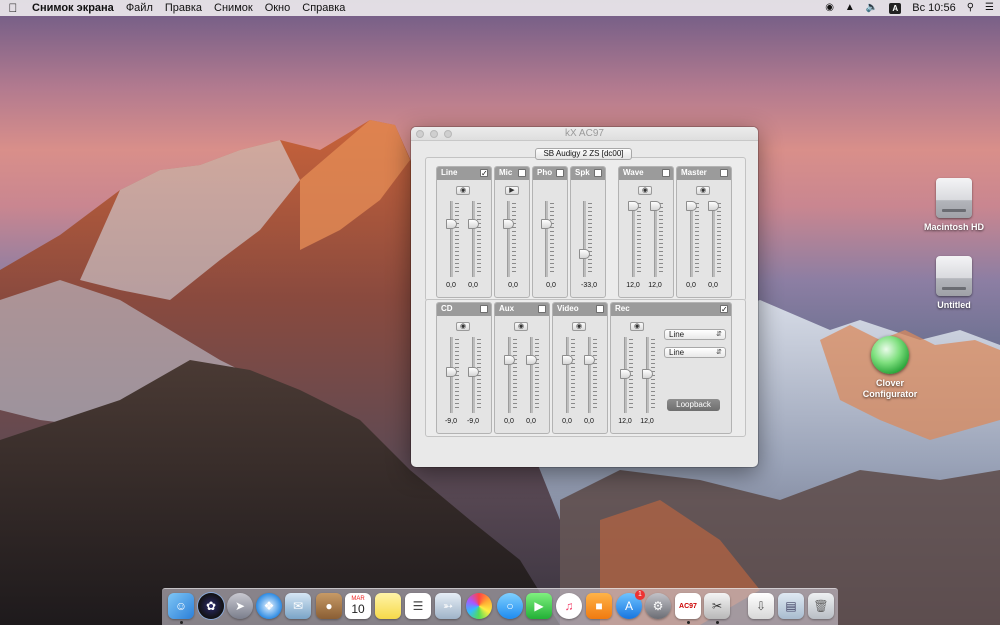 The width and height of the screenshot is (1000, 625). What do you see at coordinates (329, 606) in the screenshot?
I see `contacts-icon: ●` at bounding box center [329, 606].